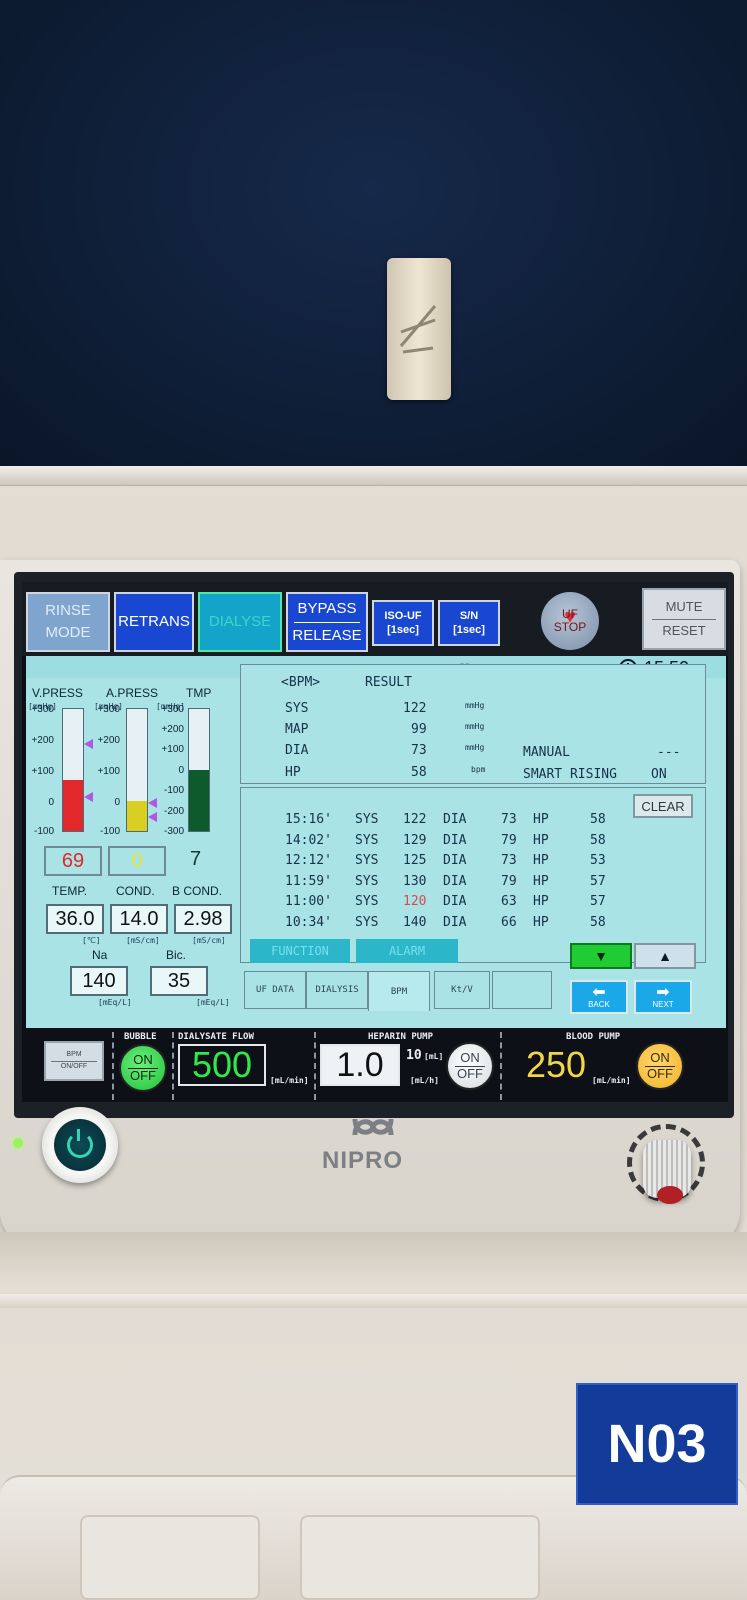 The height and width of the screenshot is (1600, 747). What do you see at coordinates (663, 806) in the screenshot?
I see `clear-button: CLEAR` at bounding box center [663, 806].